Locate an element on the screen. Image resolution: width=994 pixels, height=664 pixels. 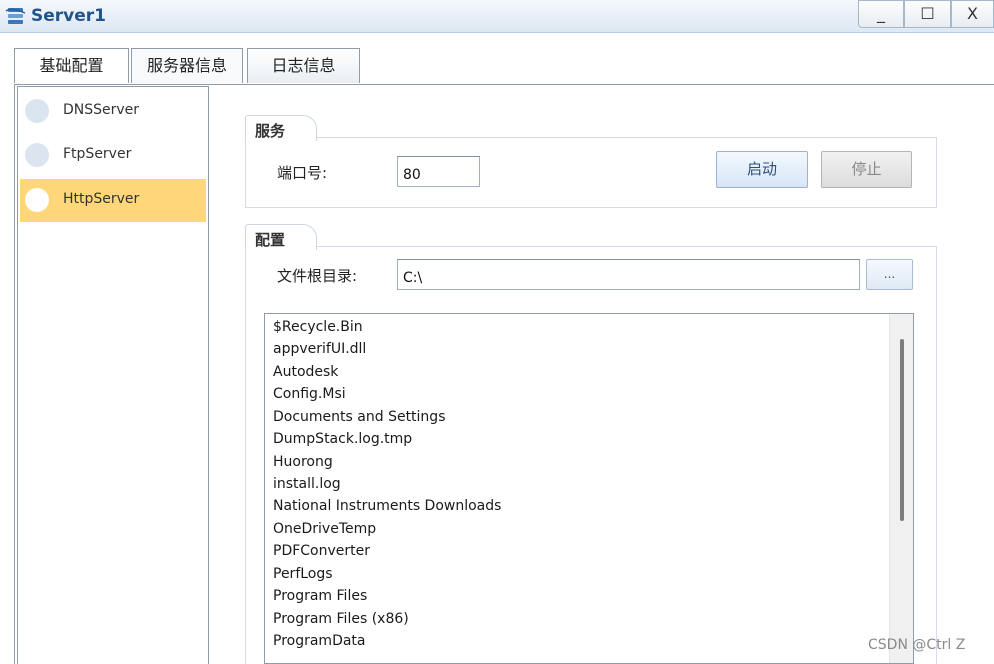
scrollbar-thumb is located at coordinates (902, 430).